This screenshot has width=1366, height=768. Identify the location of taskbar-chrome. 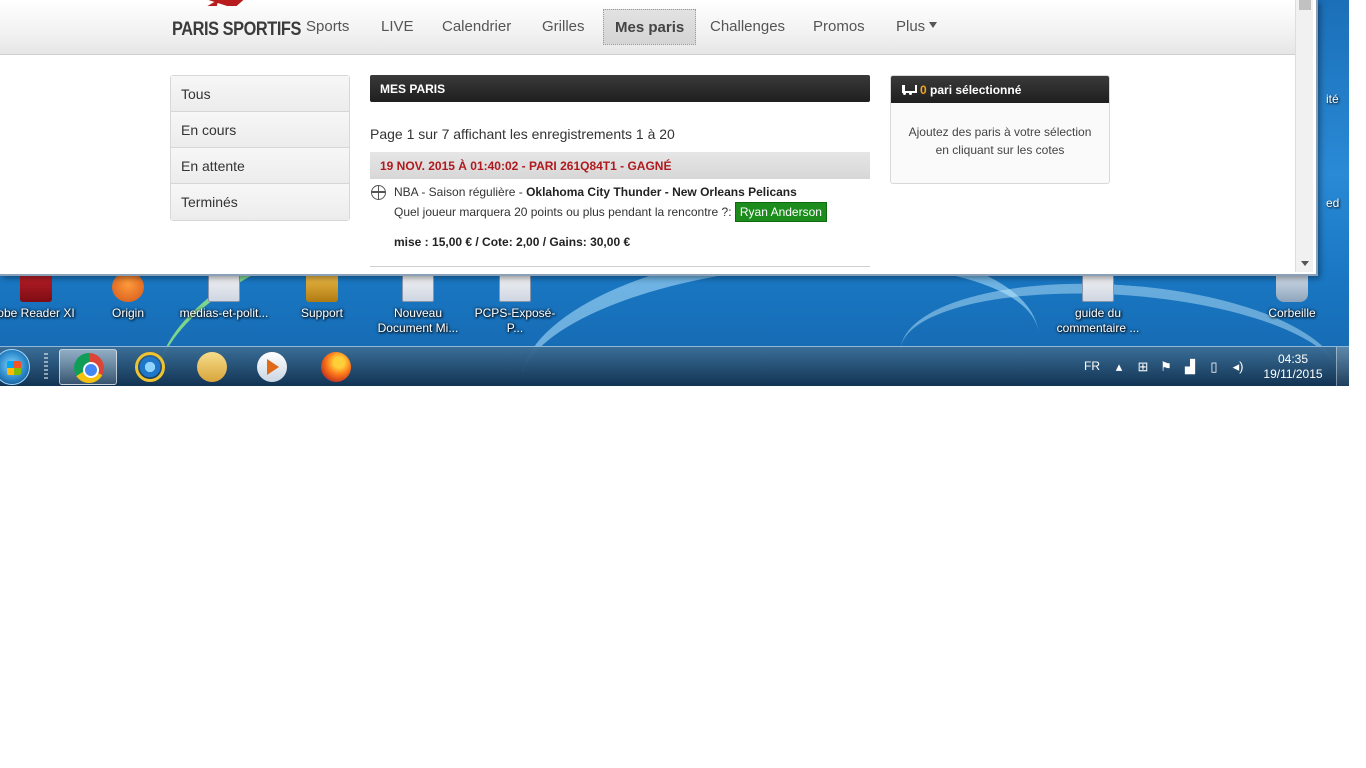
(88, 367).